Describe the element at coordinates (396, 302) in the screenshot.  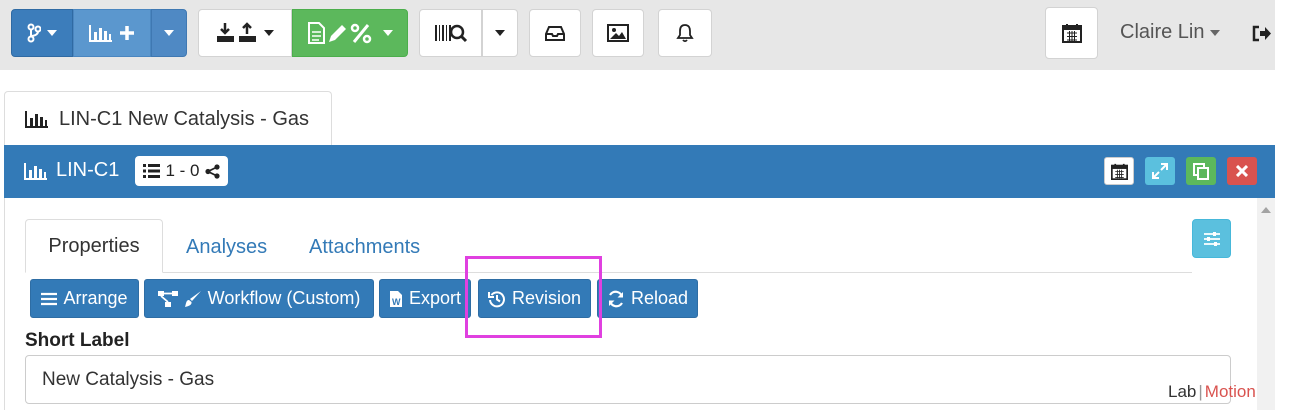
I see `svg-text: W` at that location.